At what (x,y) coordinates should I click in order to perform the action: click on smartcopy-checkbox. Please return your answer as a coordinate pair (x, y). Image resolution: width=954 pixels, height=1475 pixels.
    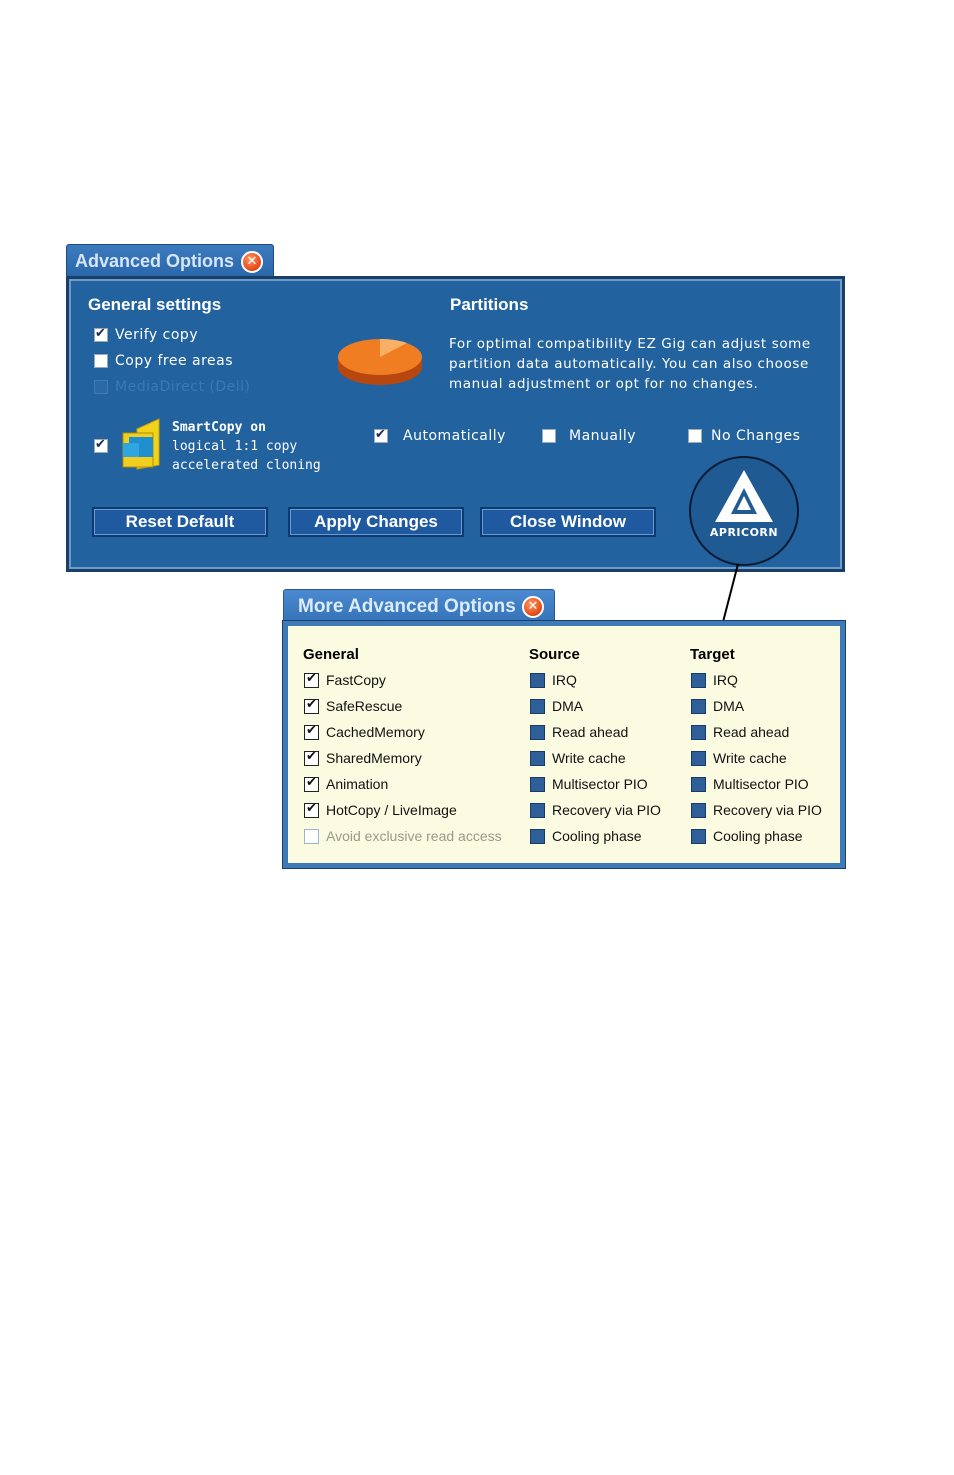
    Looking at the image, I should click on (101, 445).